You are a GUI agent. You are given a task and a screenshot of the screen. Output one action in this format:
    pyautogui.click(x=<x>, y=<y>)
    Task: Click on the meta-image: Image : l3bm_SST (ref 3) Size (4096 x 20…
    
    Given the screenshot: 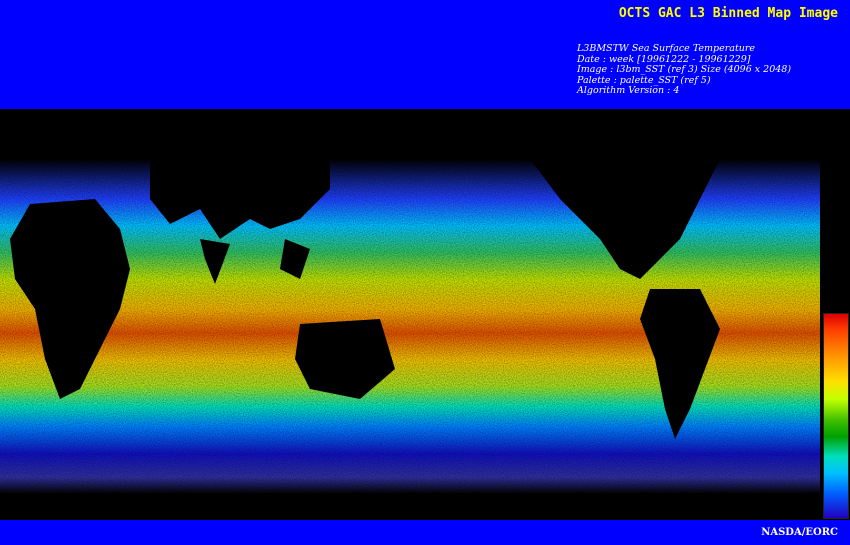 What is the action you would take?
    pyautogui.click(x=684, y=69)
    